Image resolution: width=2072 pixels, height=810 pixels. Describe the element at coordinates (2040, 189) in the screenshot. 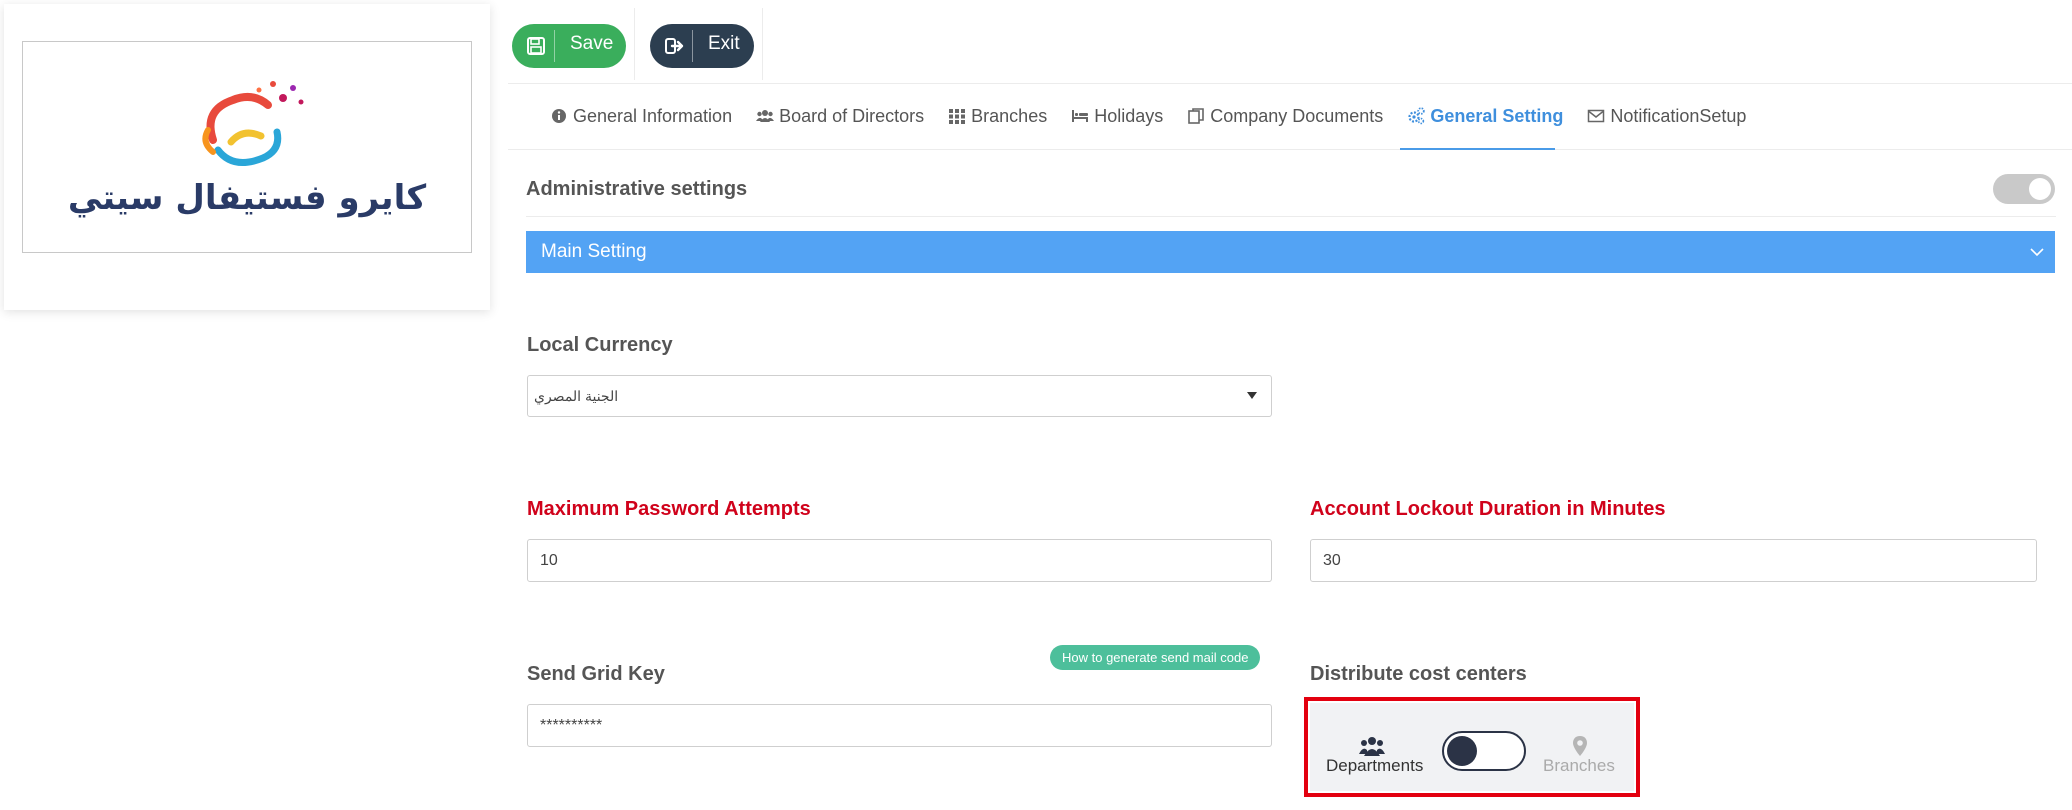

I see `toggle-knob` at that location.